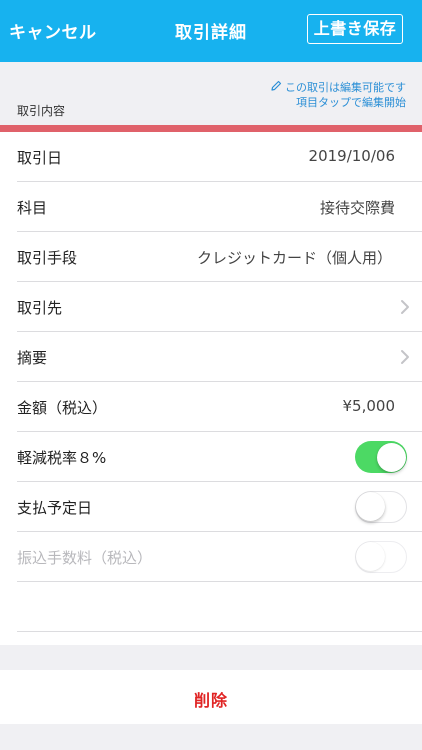 This screenshot has width=422, height=750. What do you see at coordinates (211, 557) in the screenshot?
I see `row-transfer-fee: 振込手数料（税込）` at bounding box center [211, 557].